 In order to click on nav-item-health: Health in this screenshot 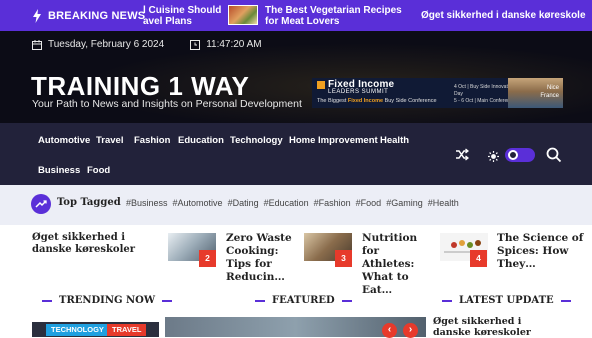, I will do `click(394, 140)`.